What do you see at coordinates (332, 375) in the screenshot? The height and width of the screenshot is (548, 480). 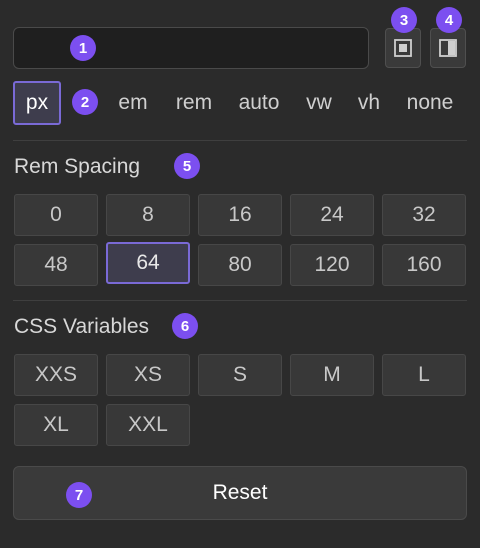 I see `css-variable-option: M` at bounding box center [332, 375].